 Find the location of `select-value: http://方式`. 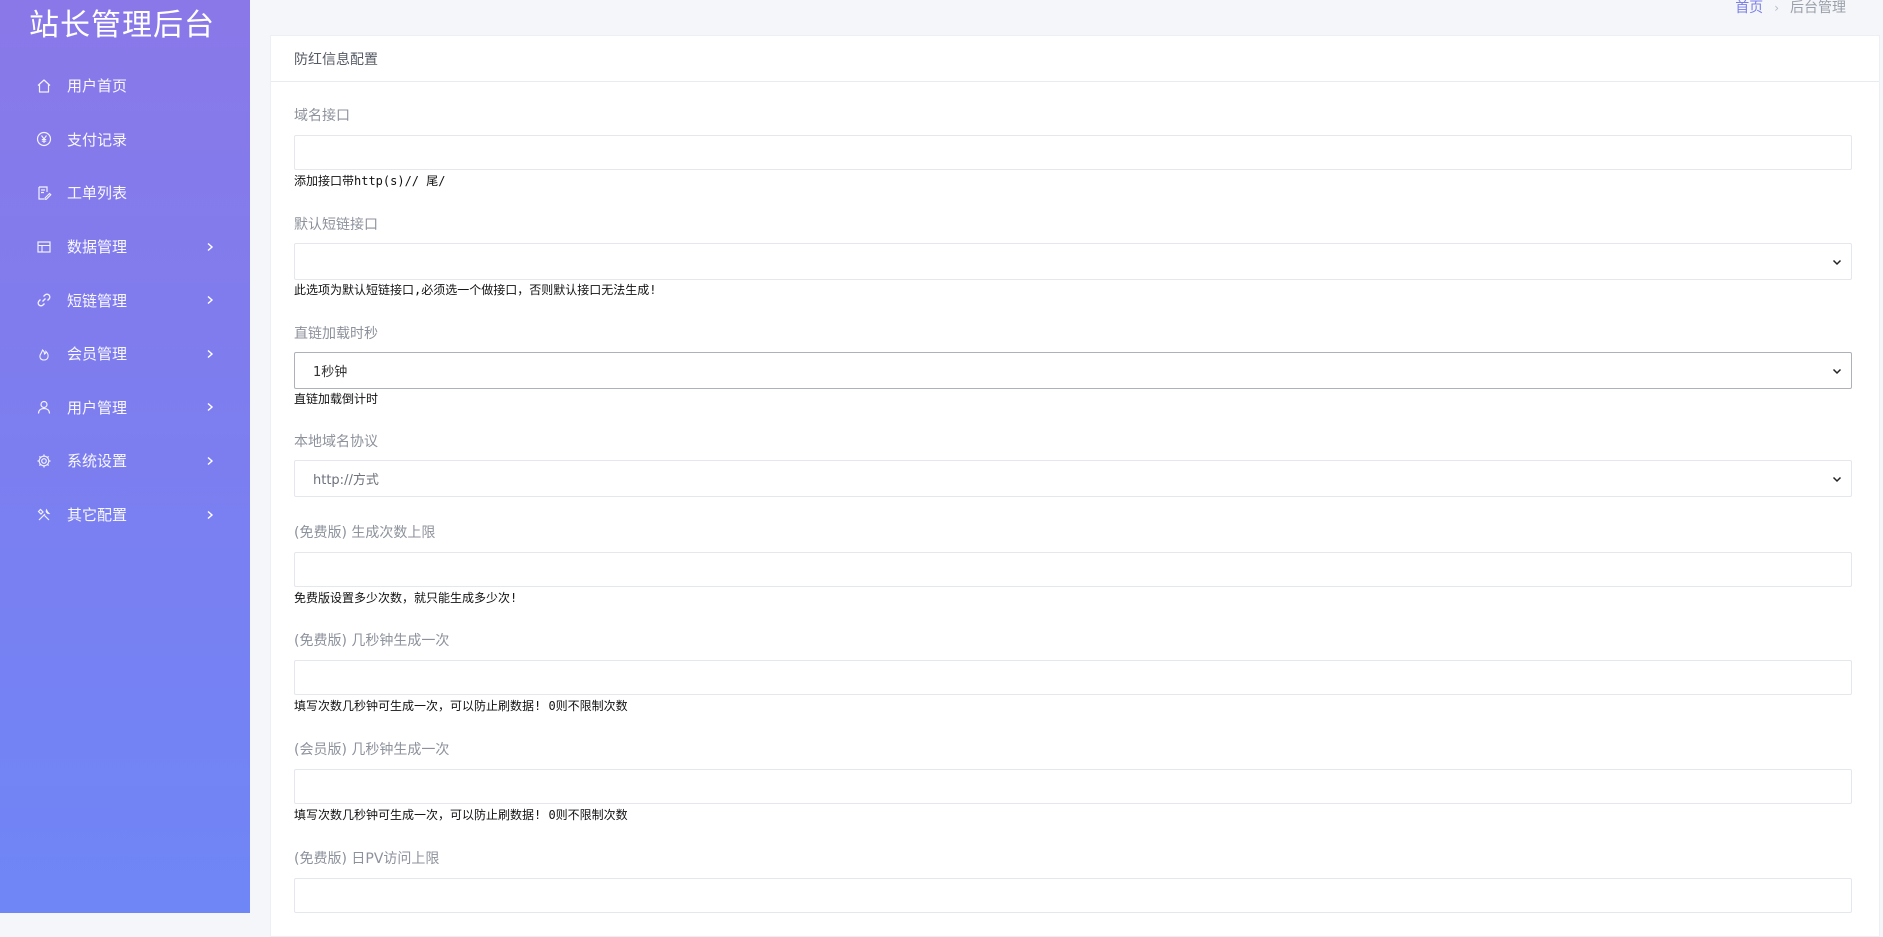

select-value: http://方式 is located at coordinates (346, 480).